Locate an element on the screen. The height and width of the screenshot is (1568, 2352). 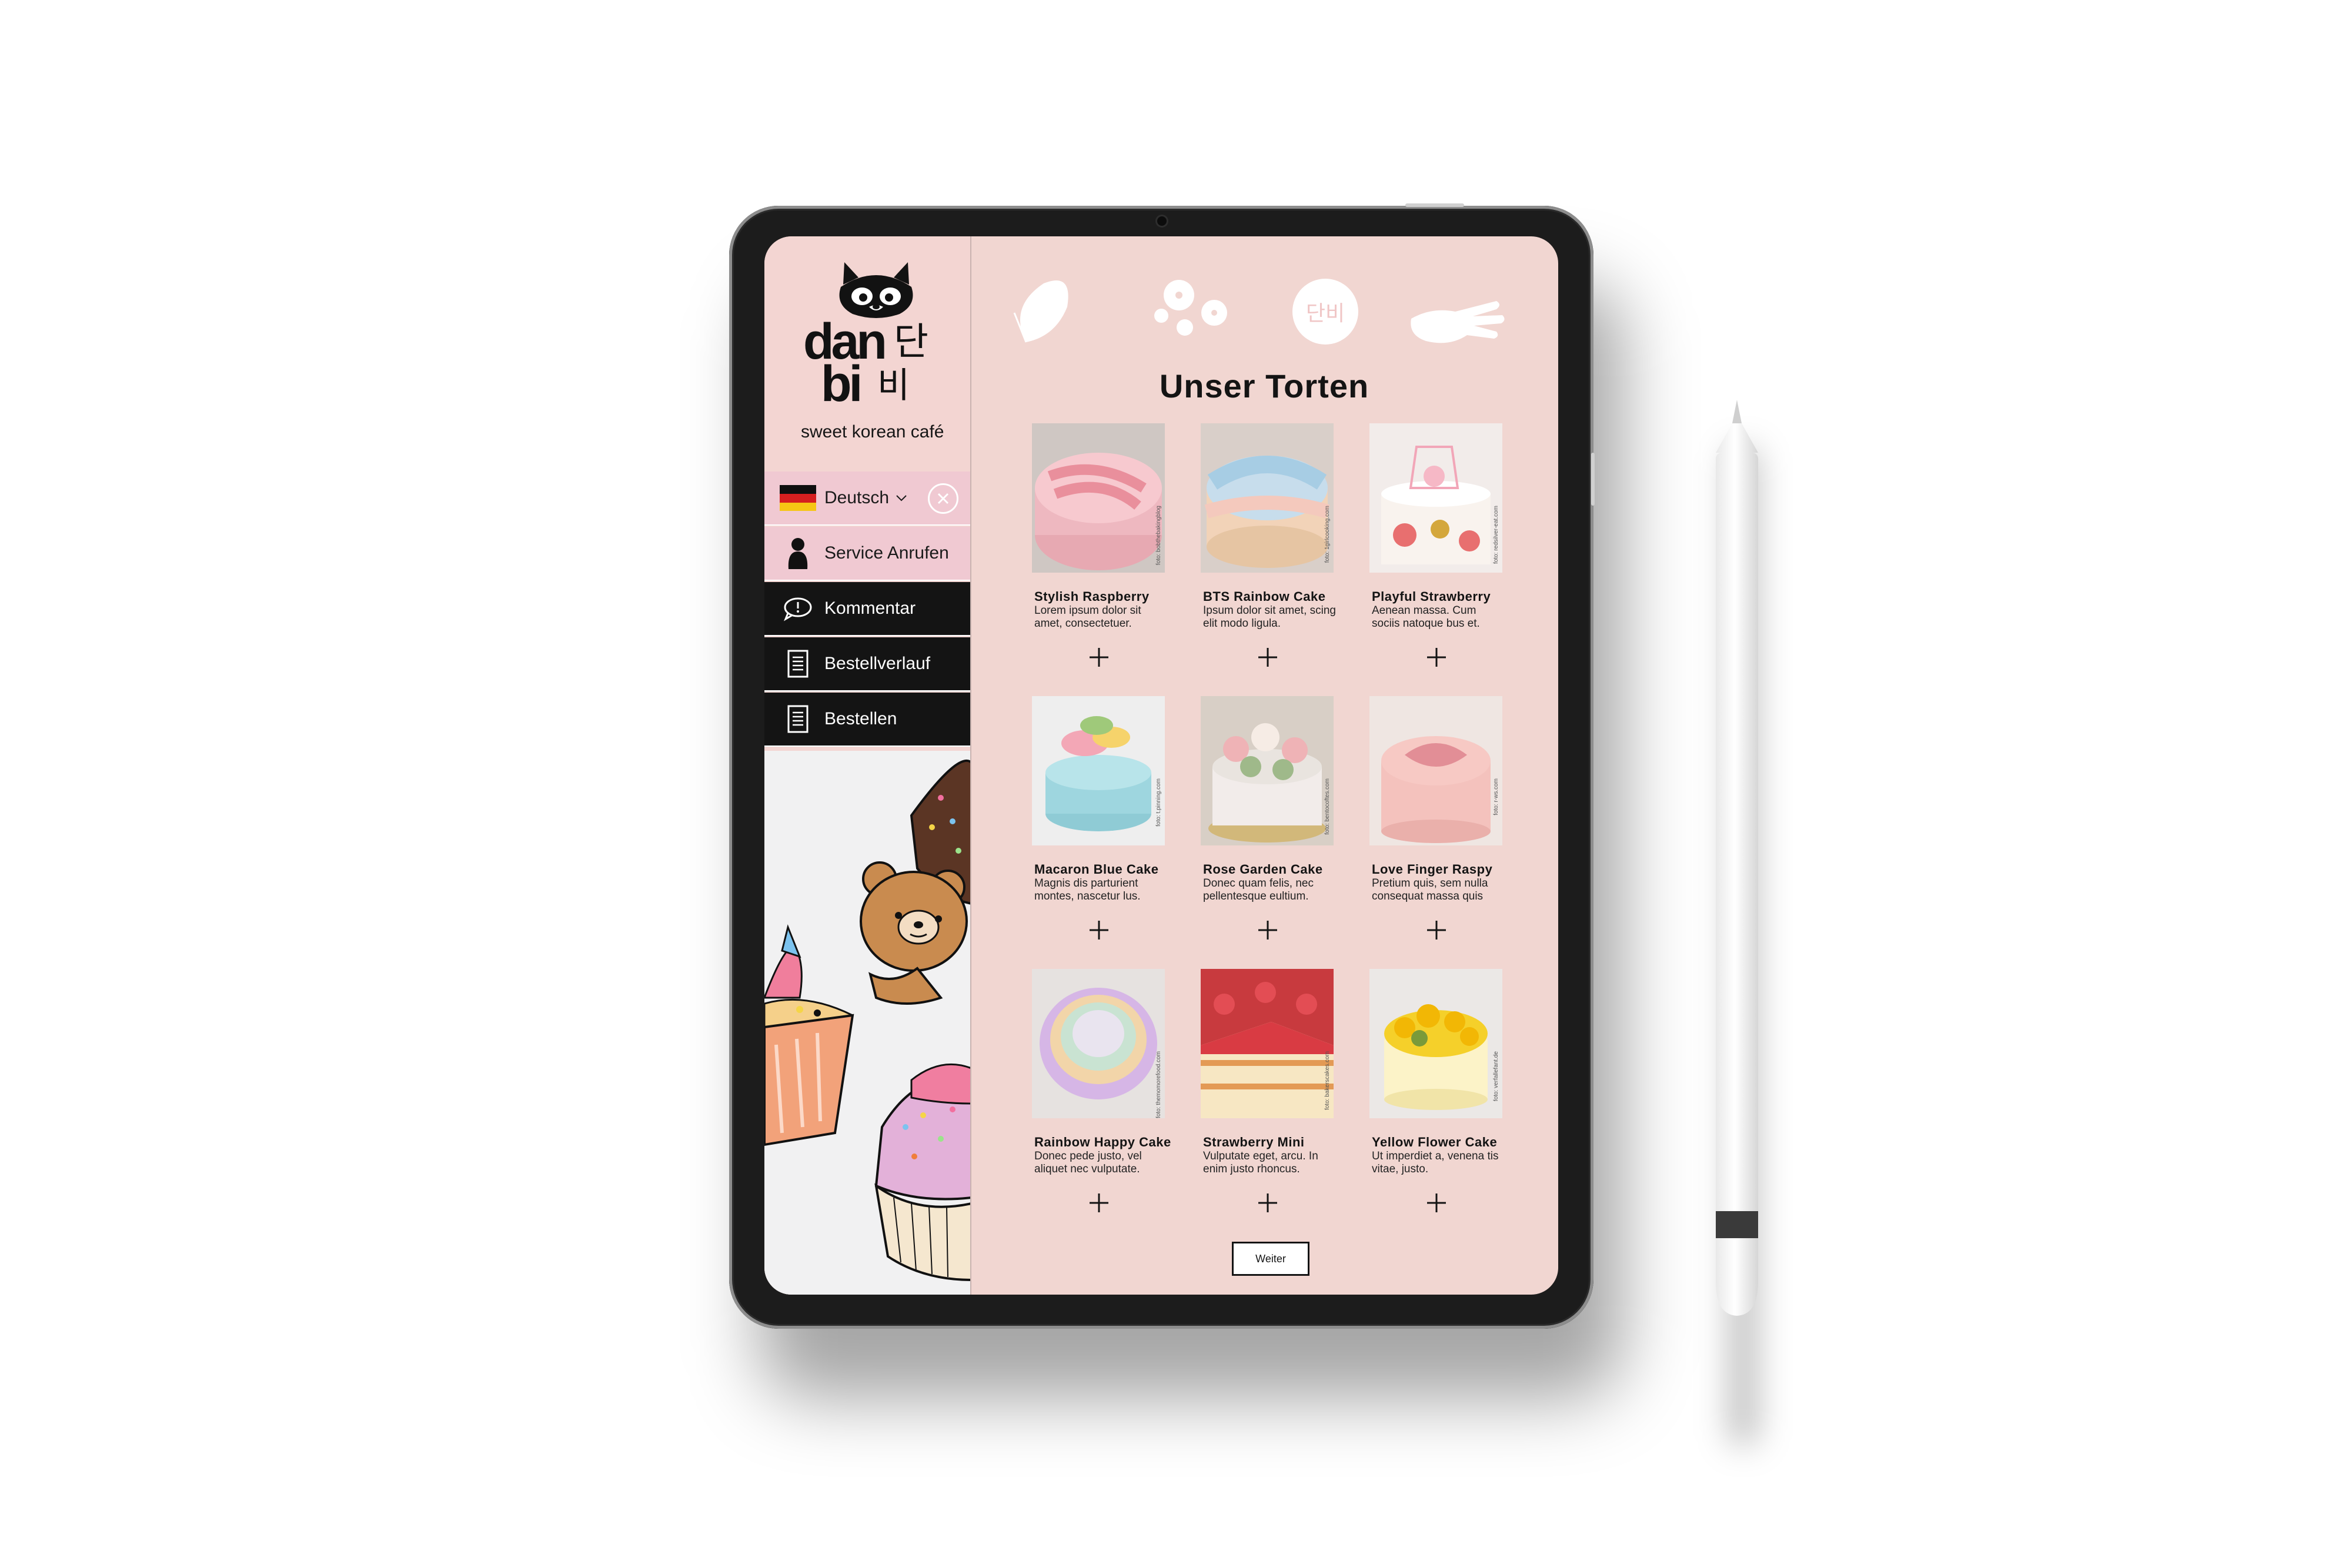
camera-icon is located at coordinates (1162, 221).